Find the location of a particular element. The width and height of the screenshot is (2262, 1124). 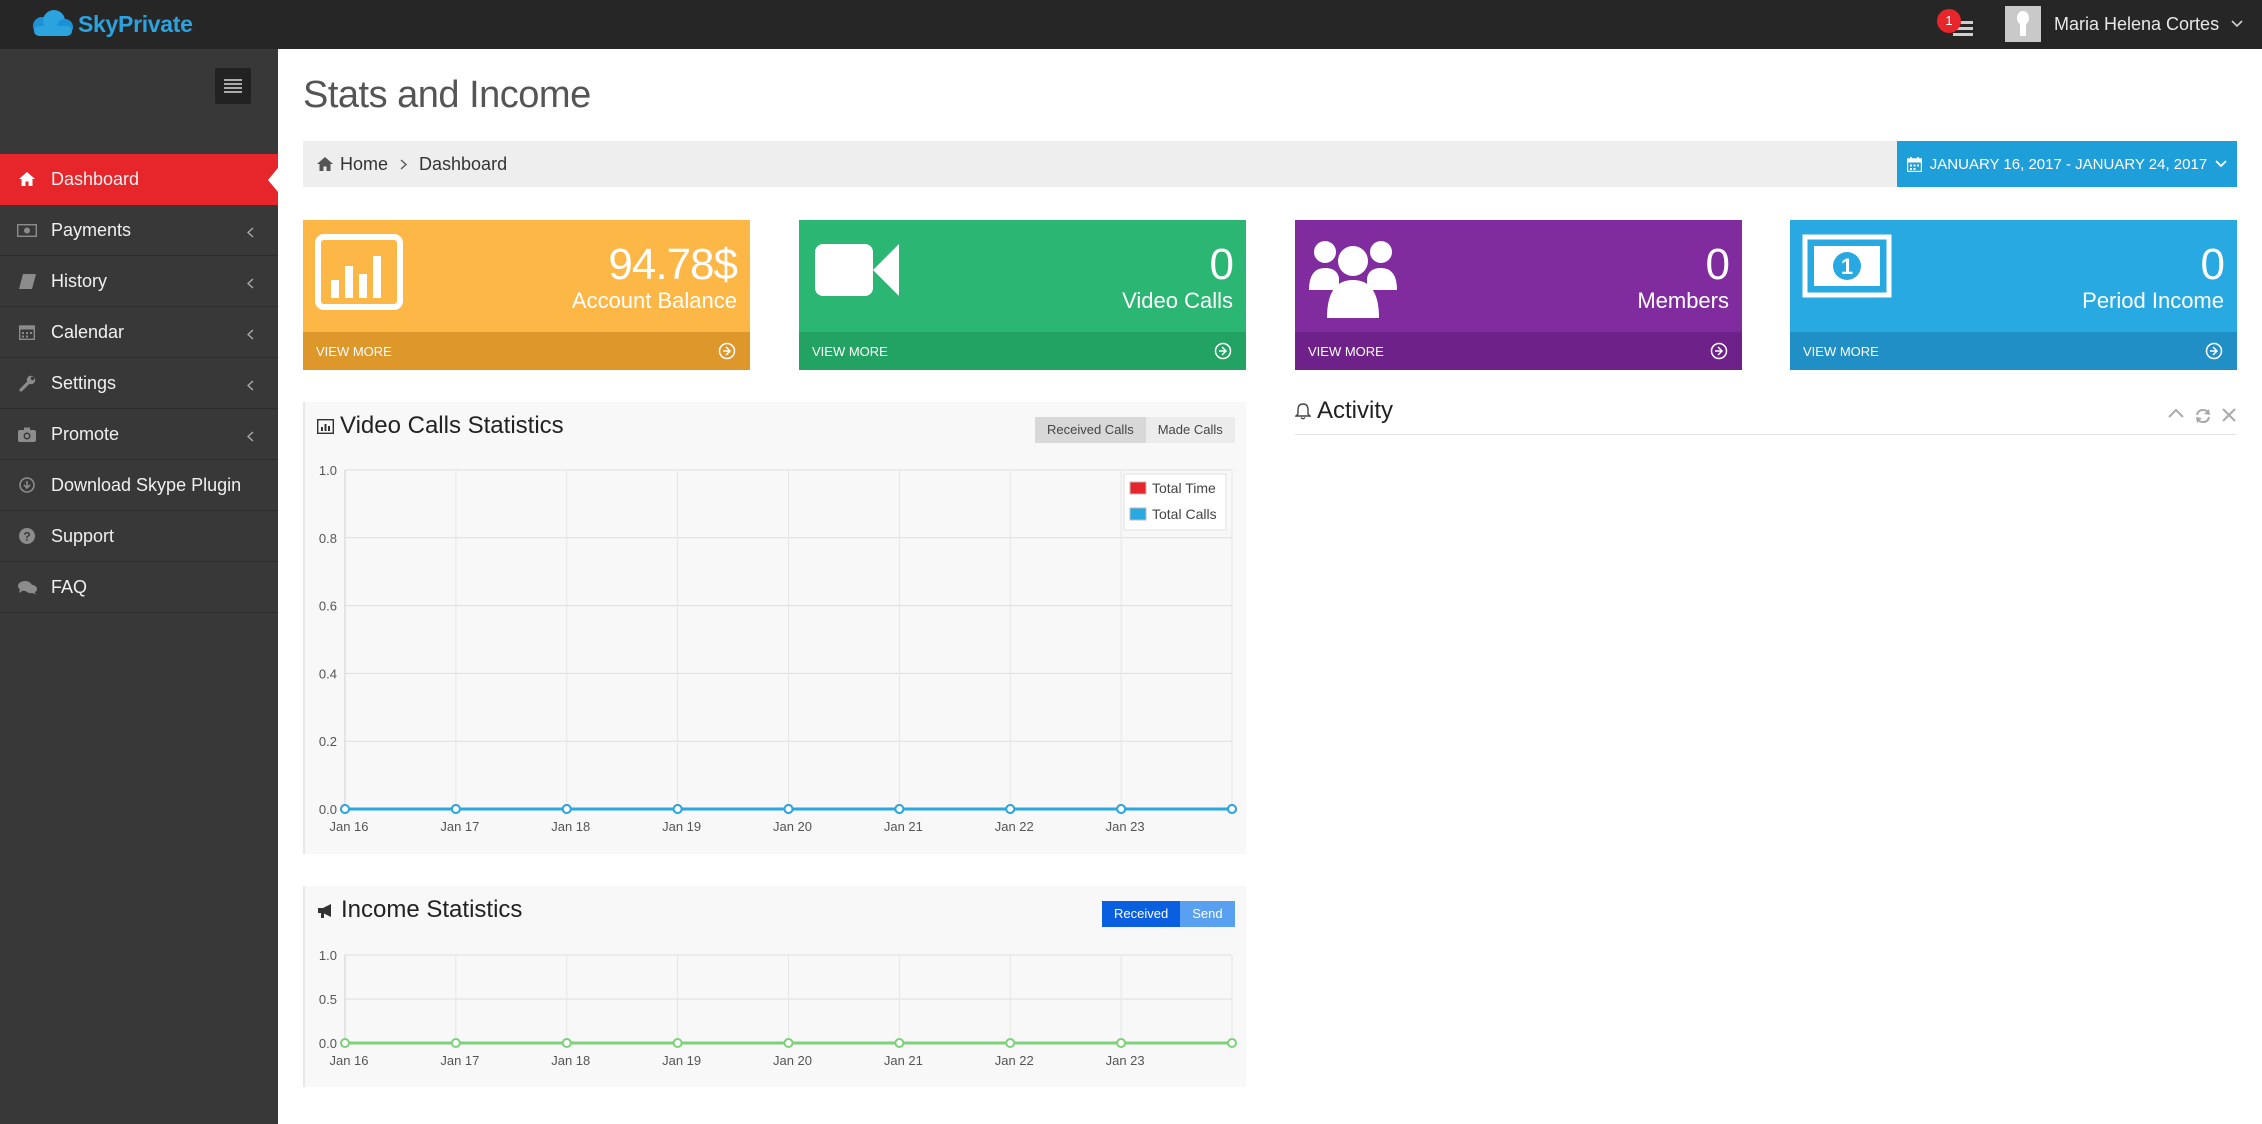

notifications-button: 1 is located at coordinates (1955, 24).